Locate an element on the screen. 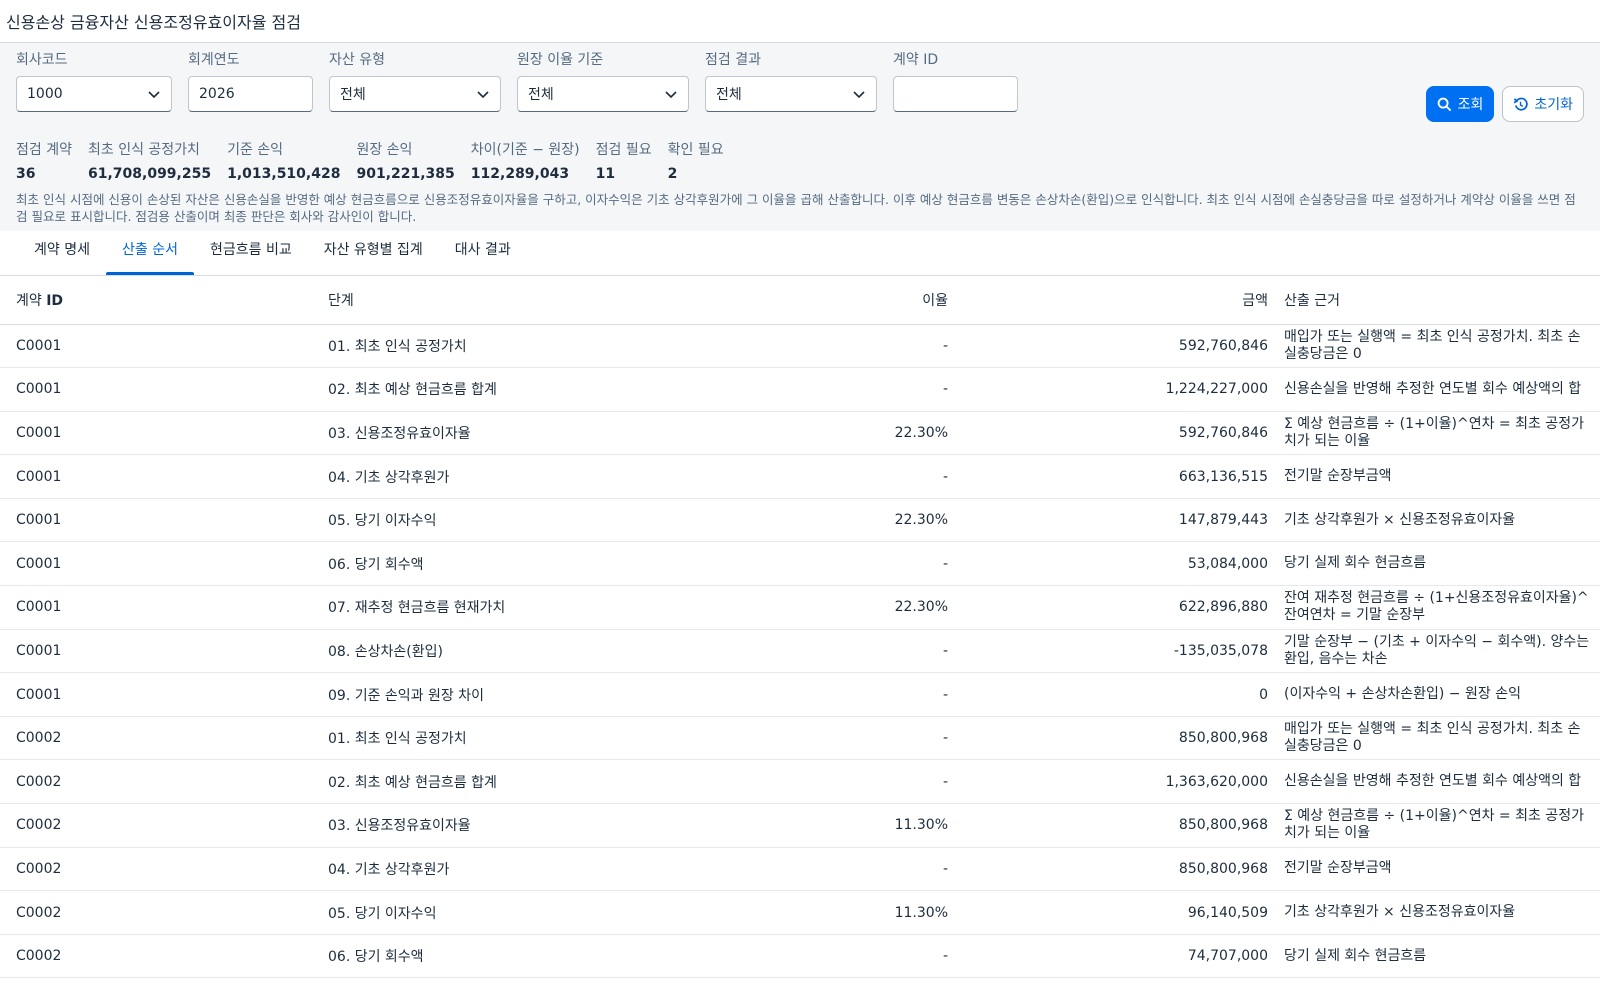 This screenshot has height=1000, width=1600. cell-step: 02. 최초 예상 현금흐름 합계 is located at coordinates (478, 782).